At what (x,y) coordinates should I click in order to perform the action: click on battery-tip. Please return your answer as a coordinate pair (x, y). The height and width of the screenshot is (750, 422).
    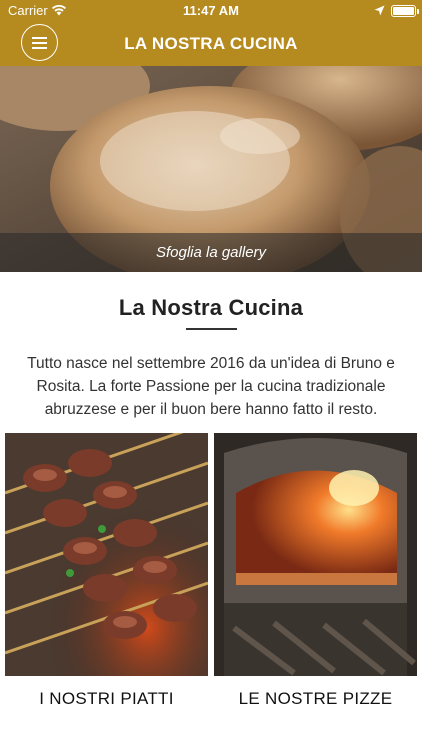
    Looking at the image, I should click on (418, 11).